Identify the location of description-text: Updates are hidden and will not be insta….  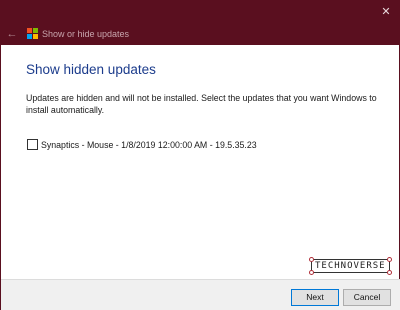
(201, 104).